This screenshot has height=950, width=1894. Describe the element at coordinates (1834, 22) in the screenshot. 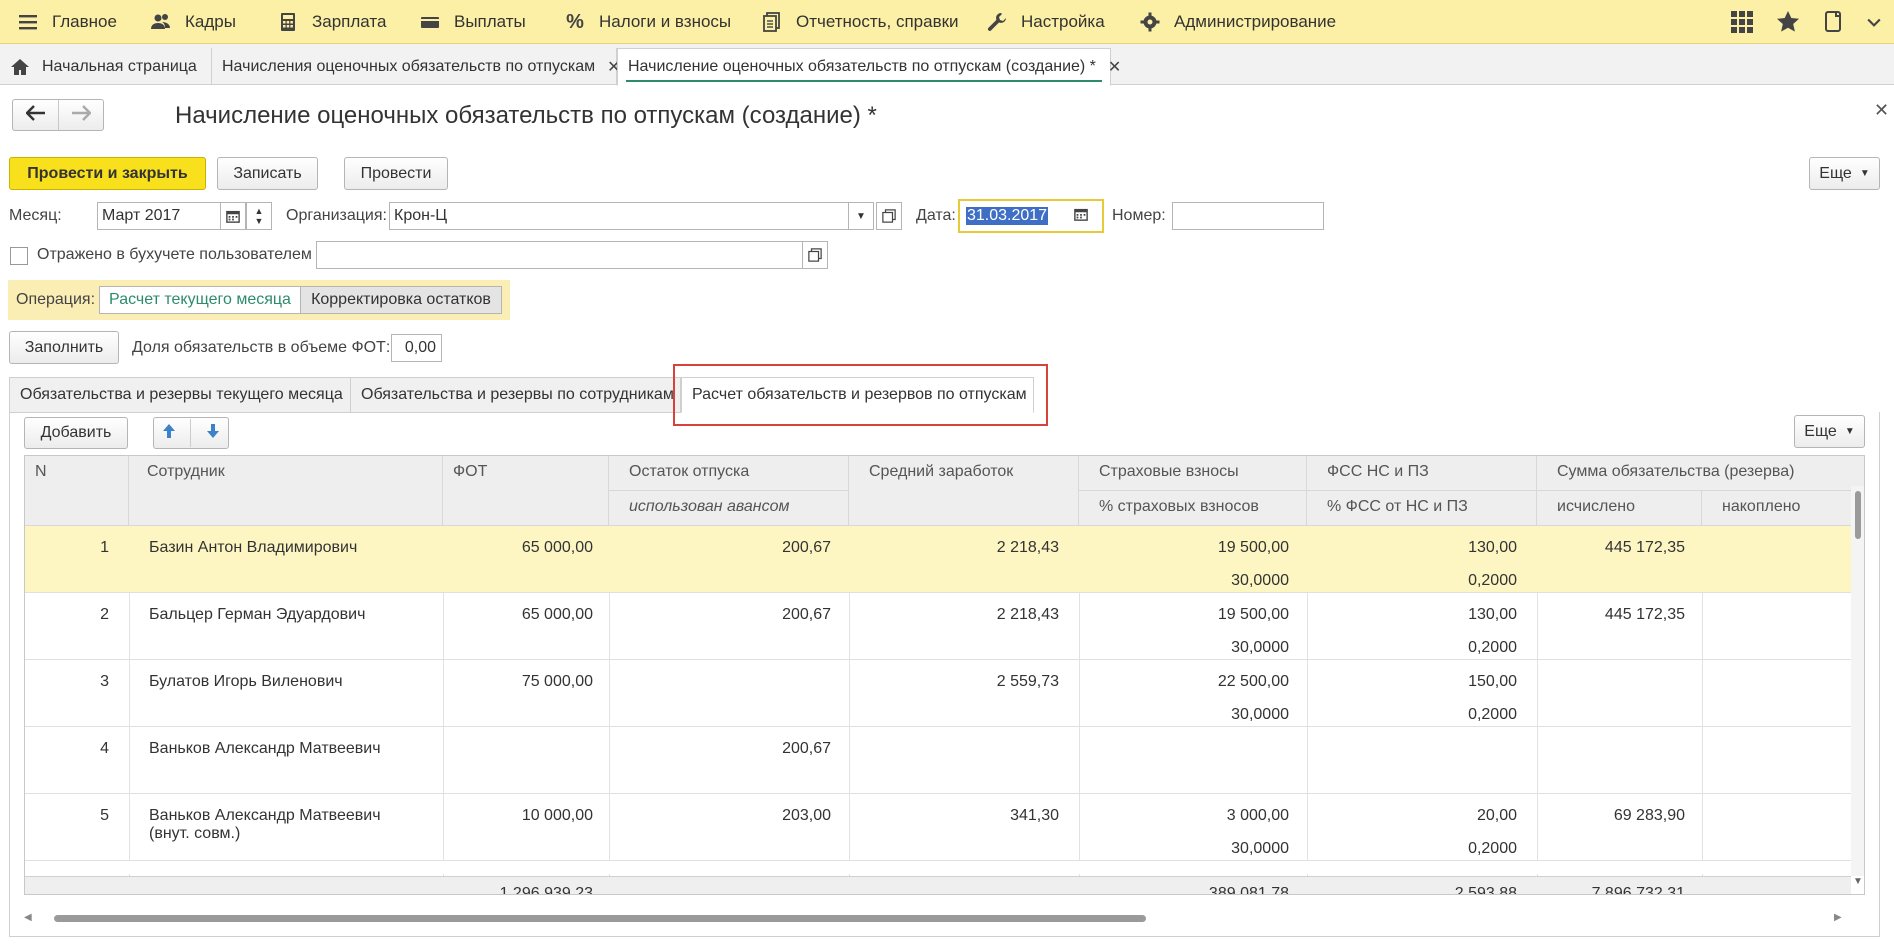

I see `history-icon` at that location.